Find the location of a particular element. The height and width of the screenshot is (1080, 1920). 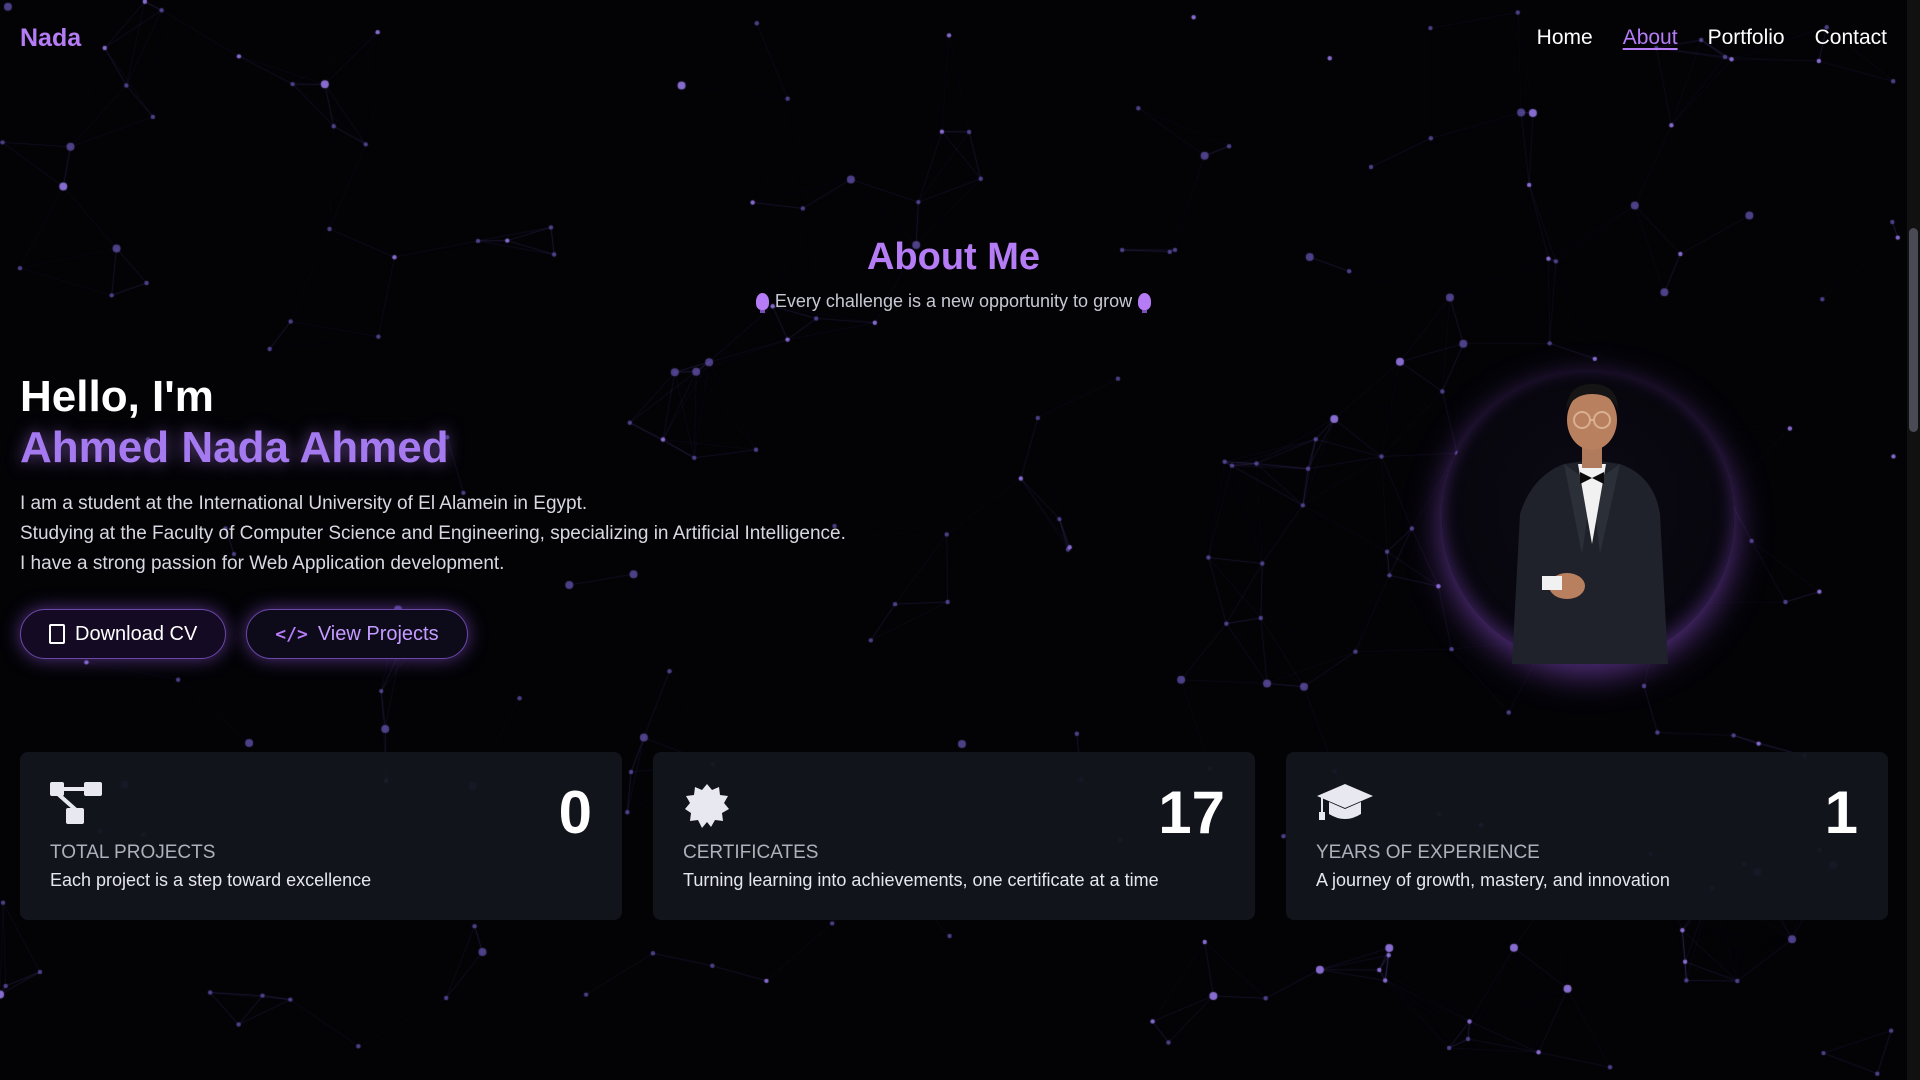

hero-buttons: Download CV </> View Projects is located at coordinates (433, 634).